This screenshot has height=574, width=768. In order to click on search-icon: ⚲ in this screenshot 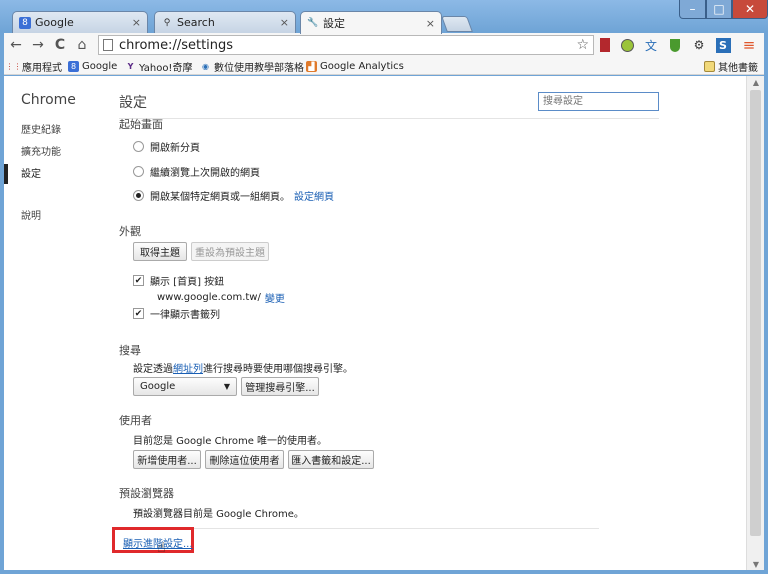, I will do `click(167, 22)`.